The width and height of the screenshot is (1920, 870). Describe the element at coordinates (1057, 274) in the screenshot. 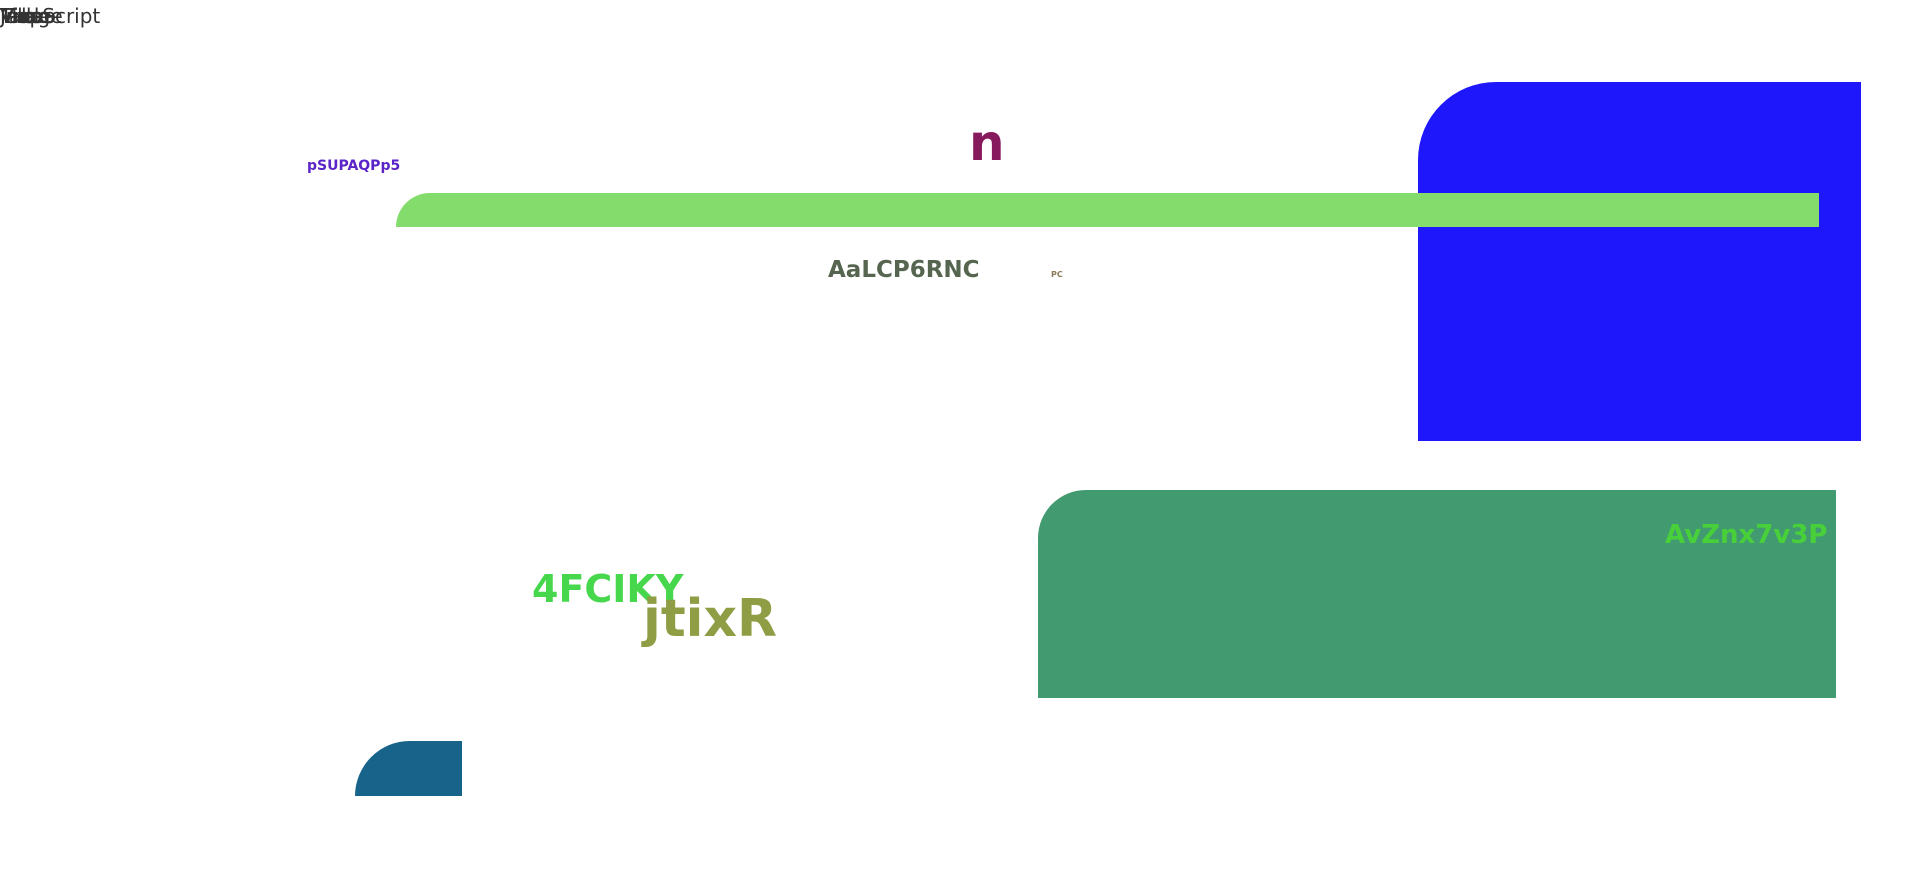

I see `label-tiny-code: PC` at that location.